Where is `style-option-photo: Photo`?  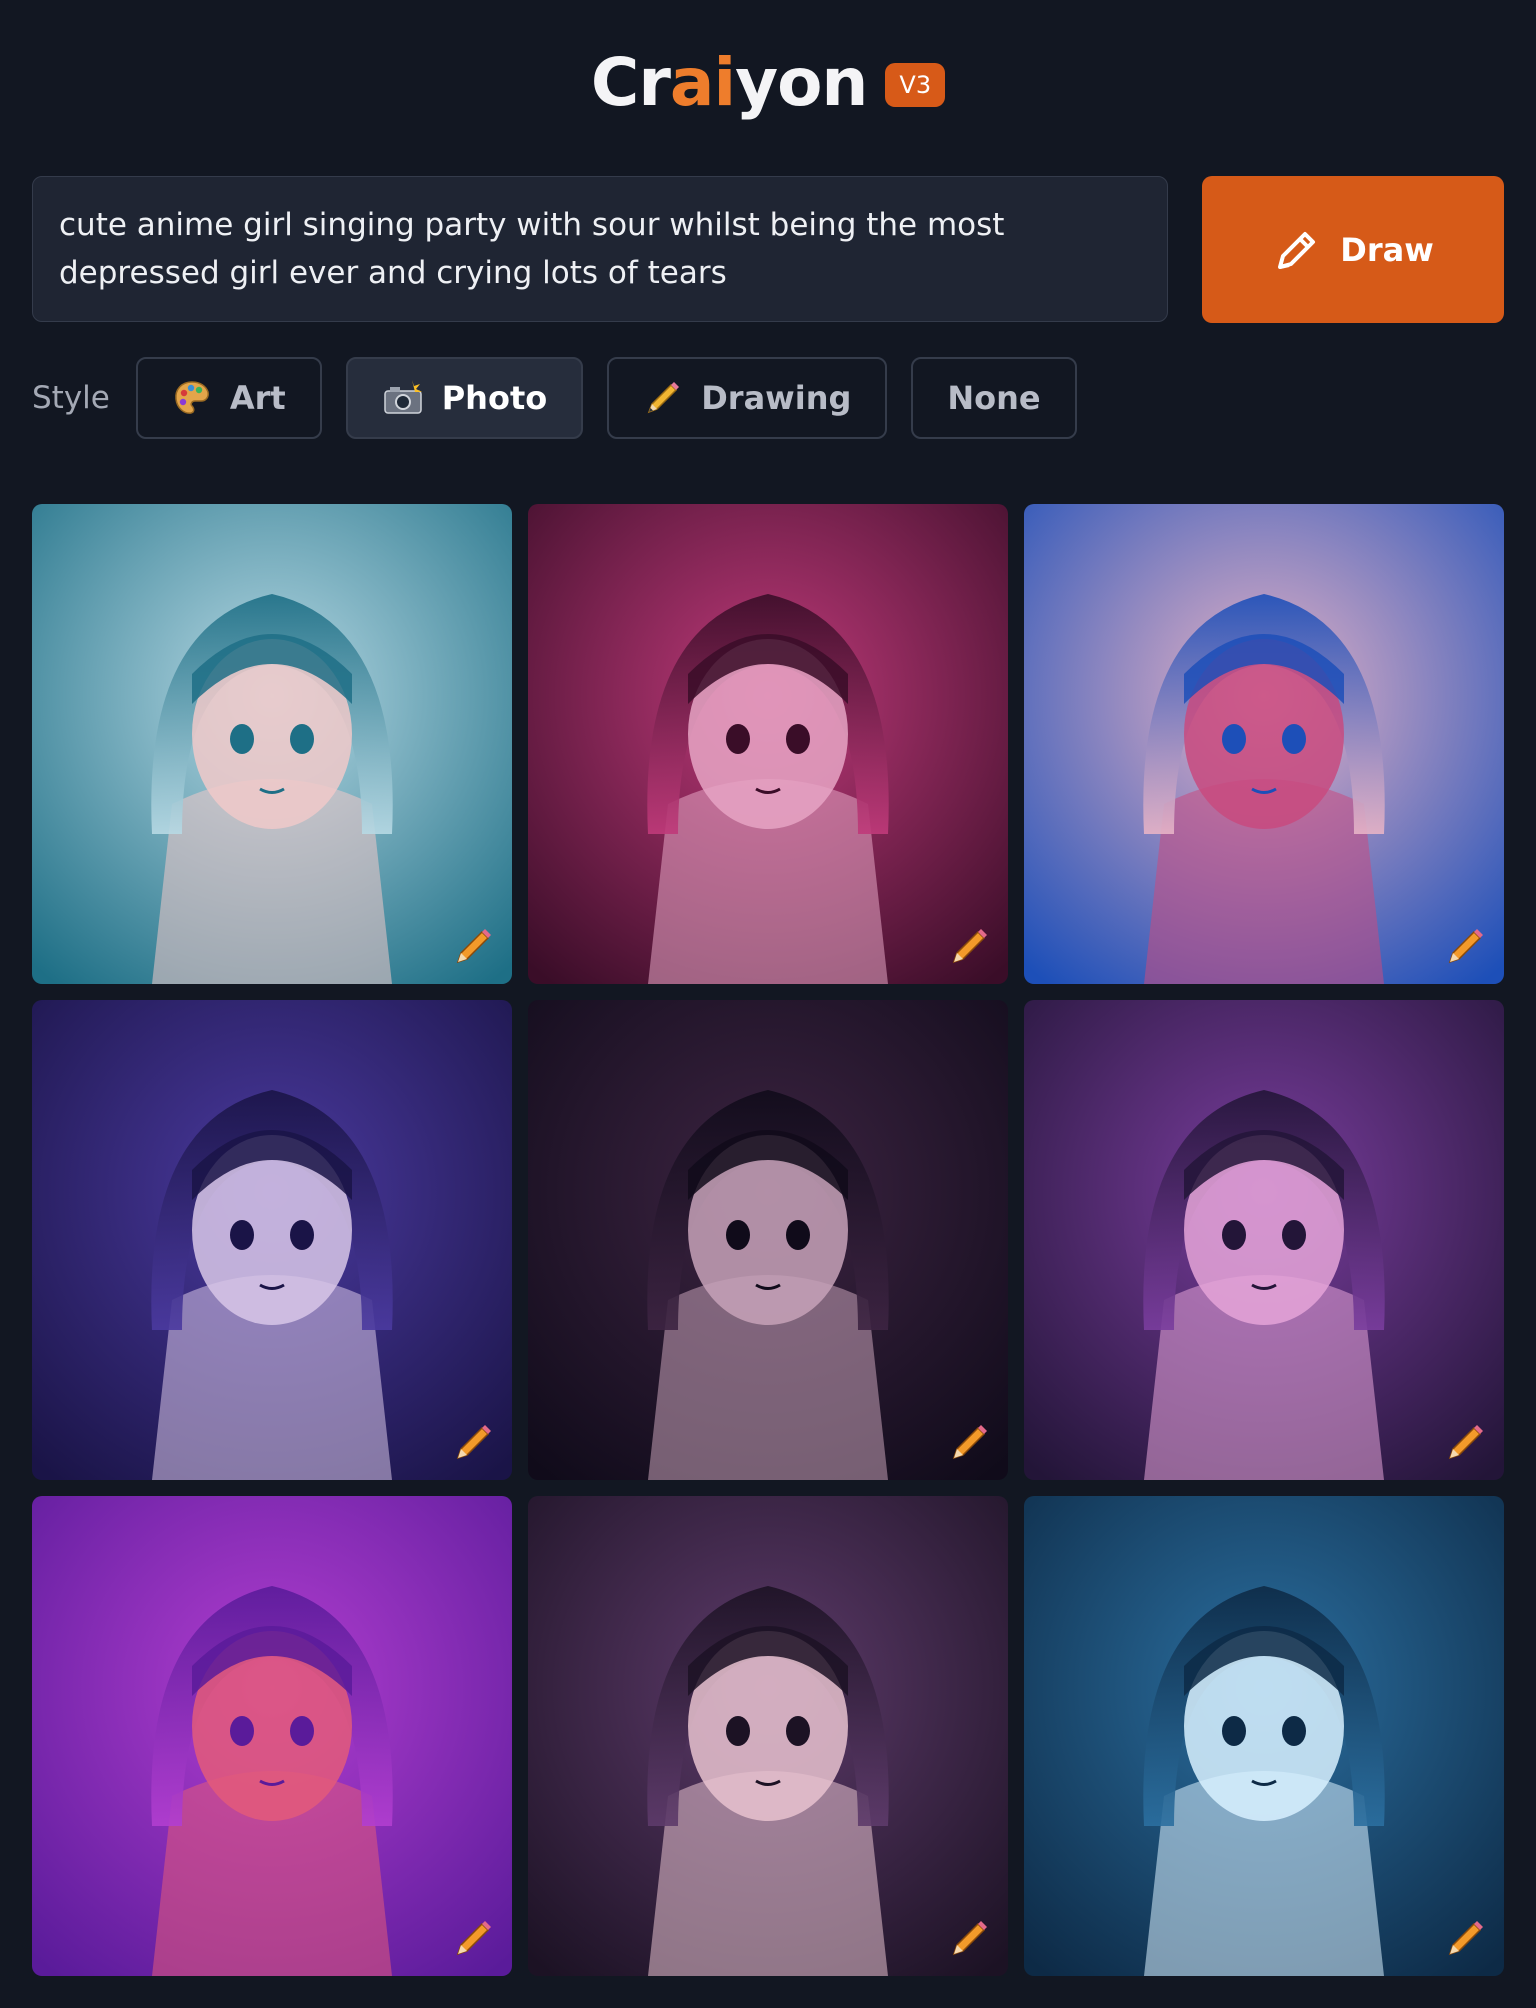 style-option-photo: Photo is located at coordinates (464, 398).